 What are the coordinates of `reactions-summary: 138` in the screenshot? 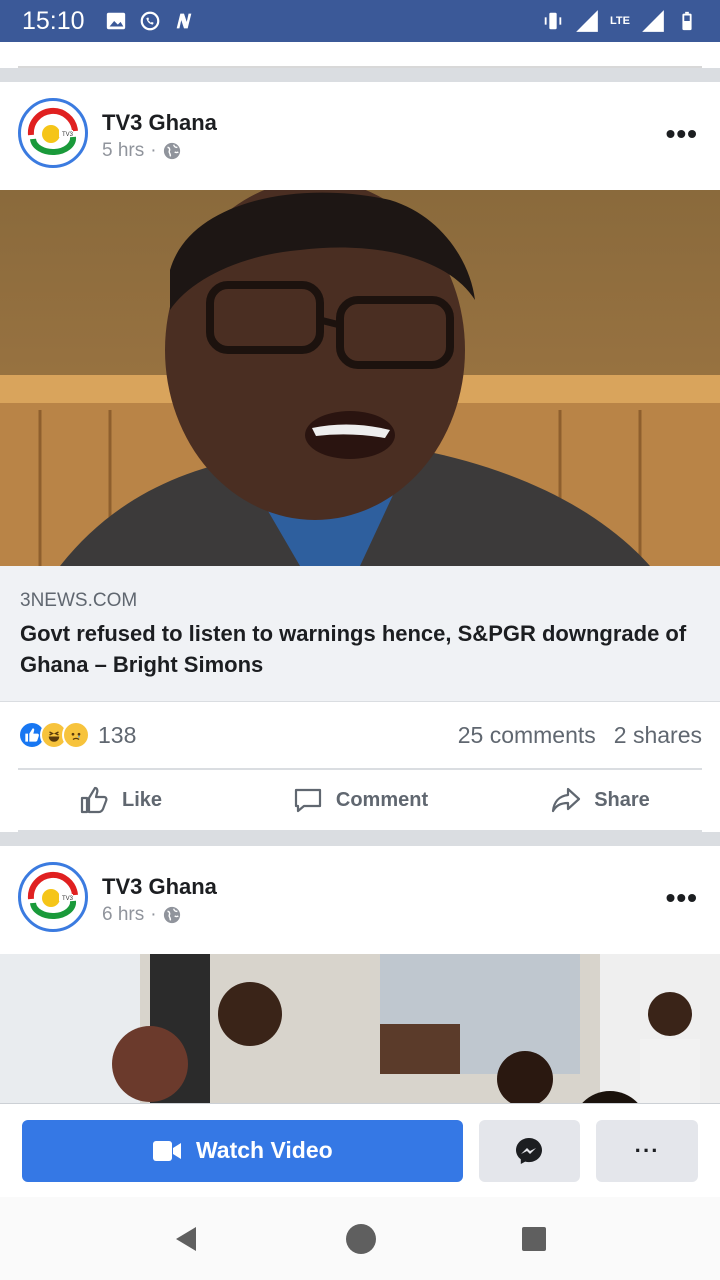 It's located at (77, 735).